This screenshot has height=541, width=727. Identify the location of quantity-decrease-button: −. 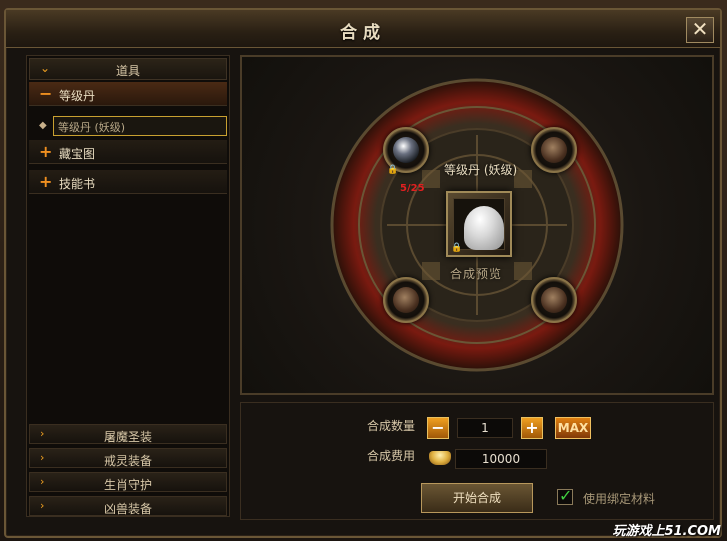
(438, 428).